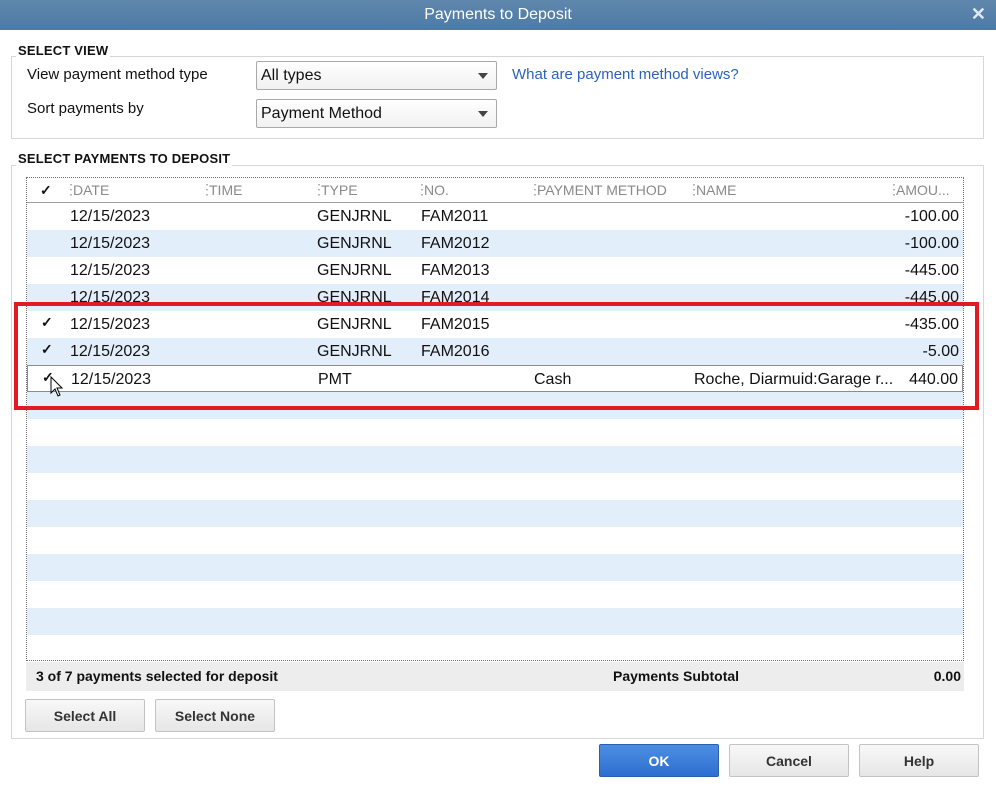 This screenshot has height=787, width=996. What do you see at coordinates (334, 189) in the screenshot?
I see `column-header-type: TYPE` at bounding box center [334, 189].